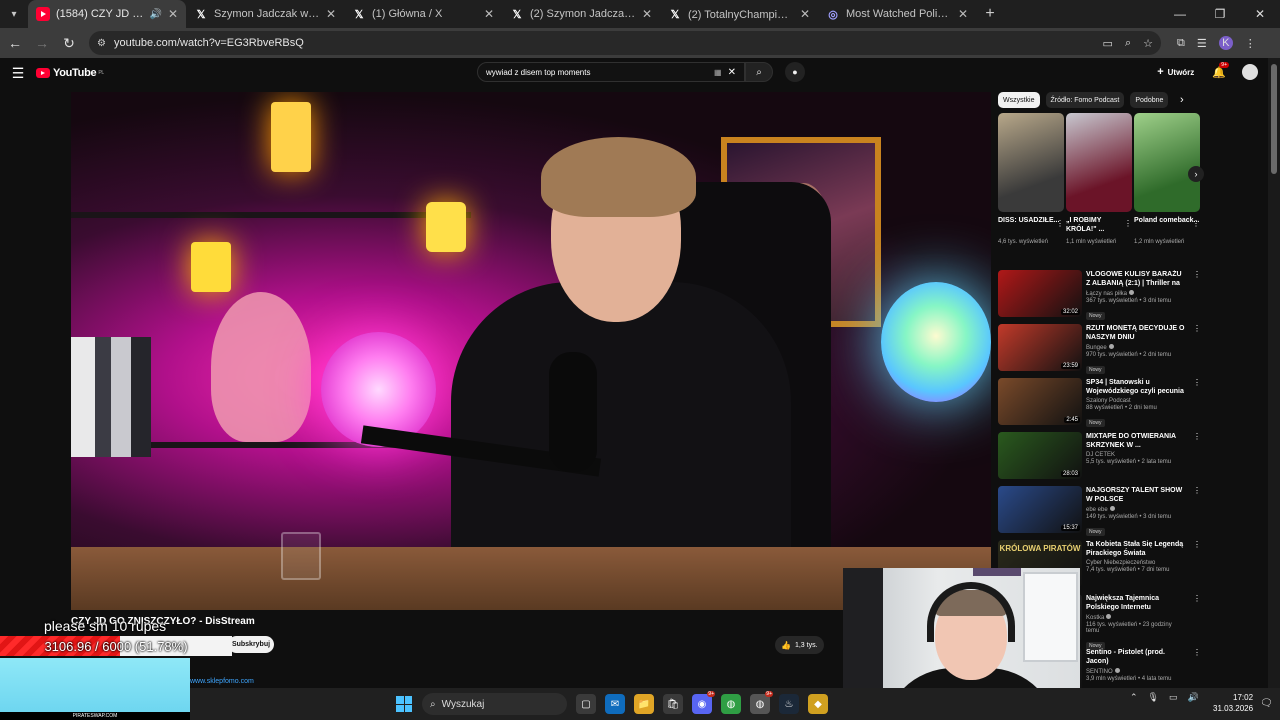 The height and width of the screenshot is (720, 1280). What do you see at coordinates (789, 704) in the screenshot?
I see `steam-icon: ♨` at bounding box center [789, 704].